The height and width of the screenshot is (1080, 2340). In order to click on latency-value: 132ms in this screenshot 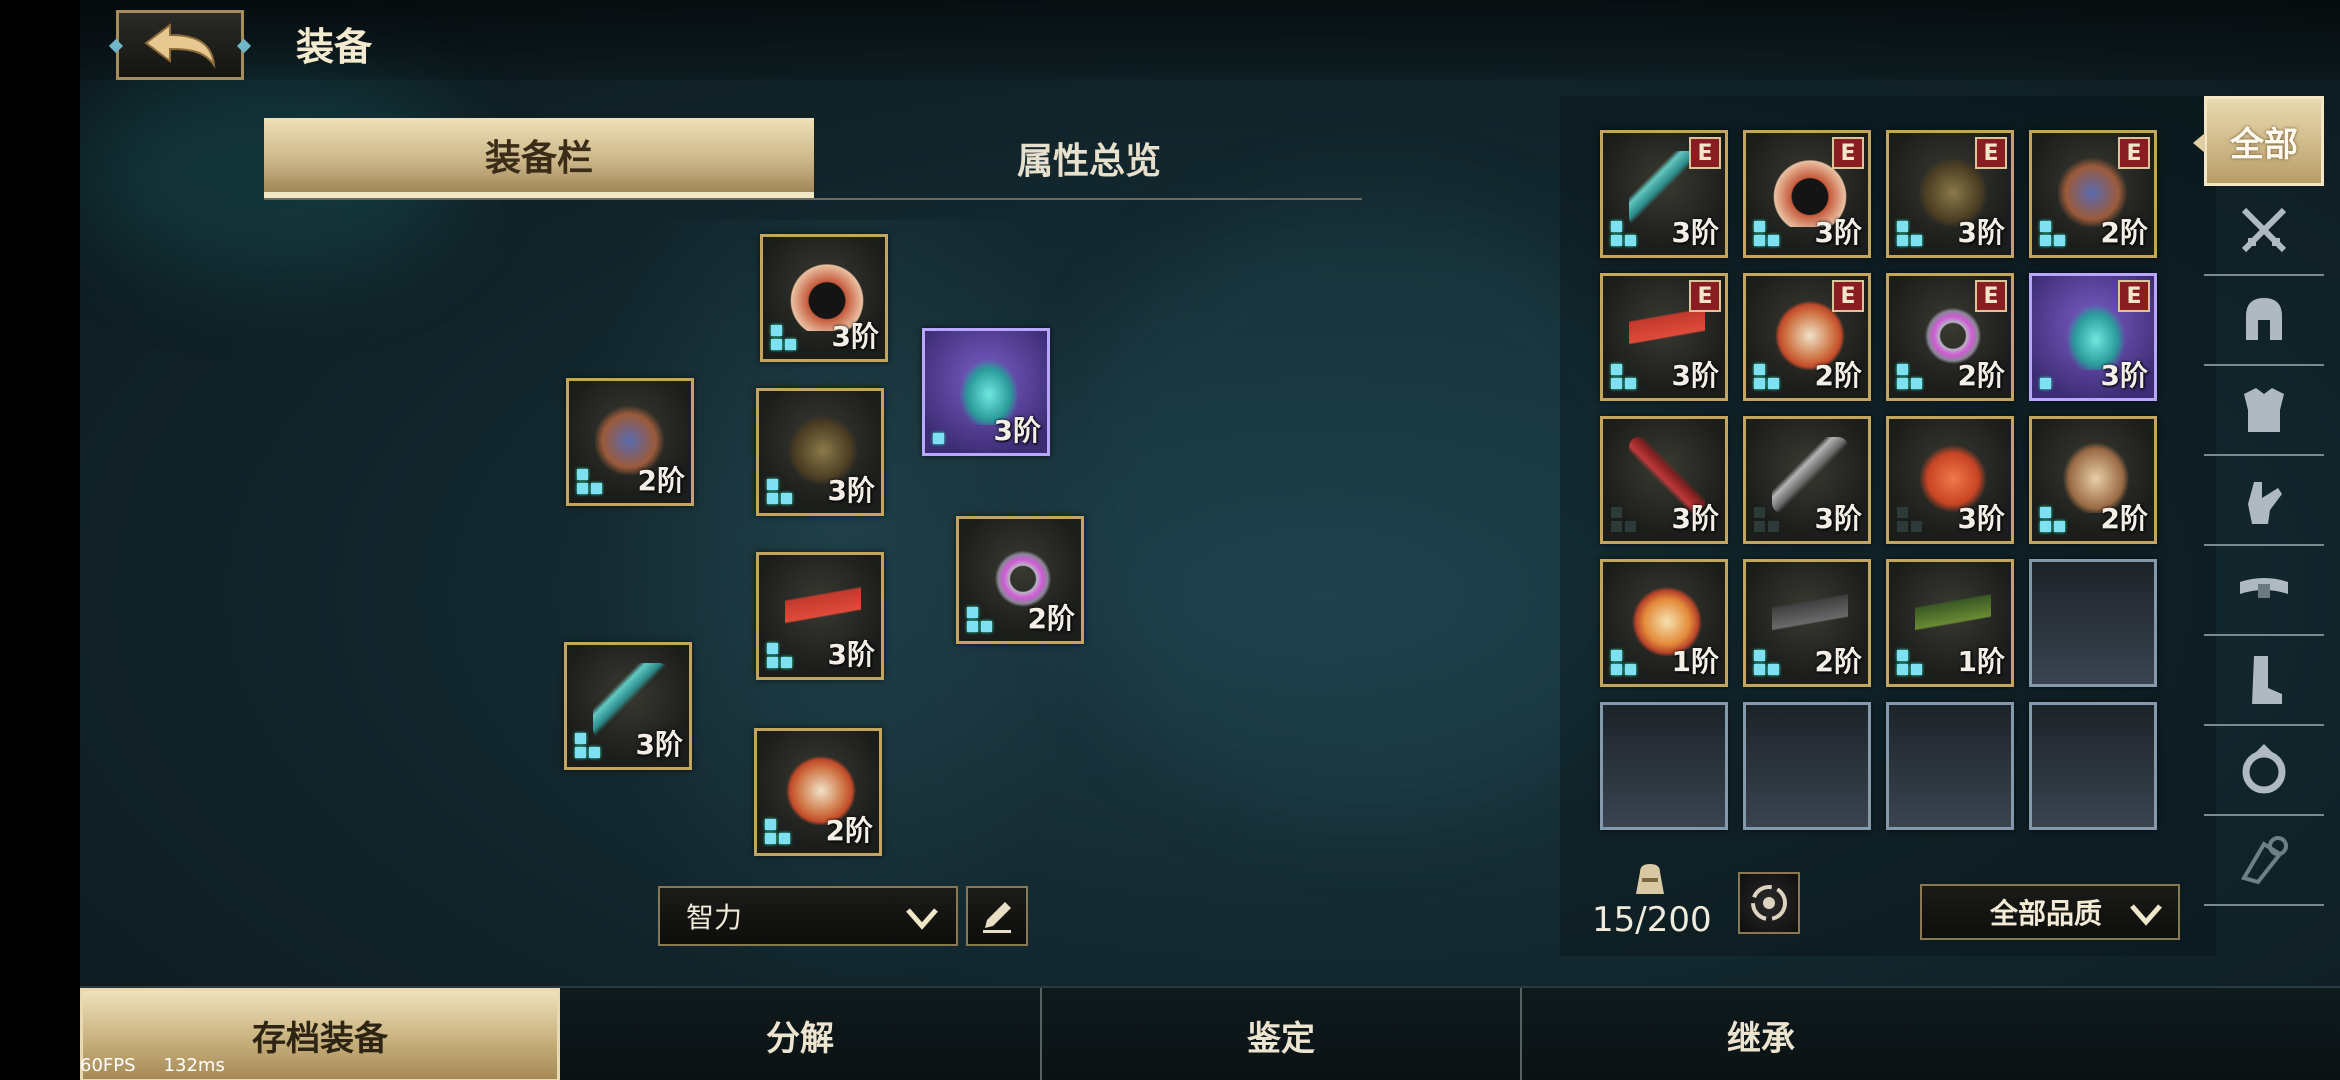, I will do `click(194, 1065)`.